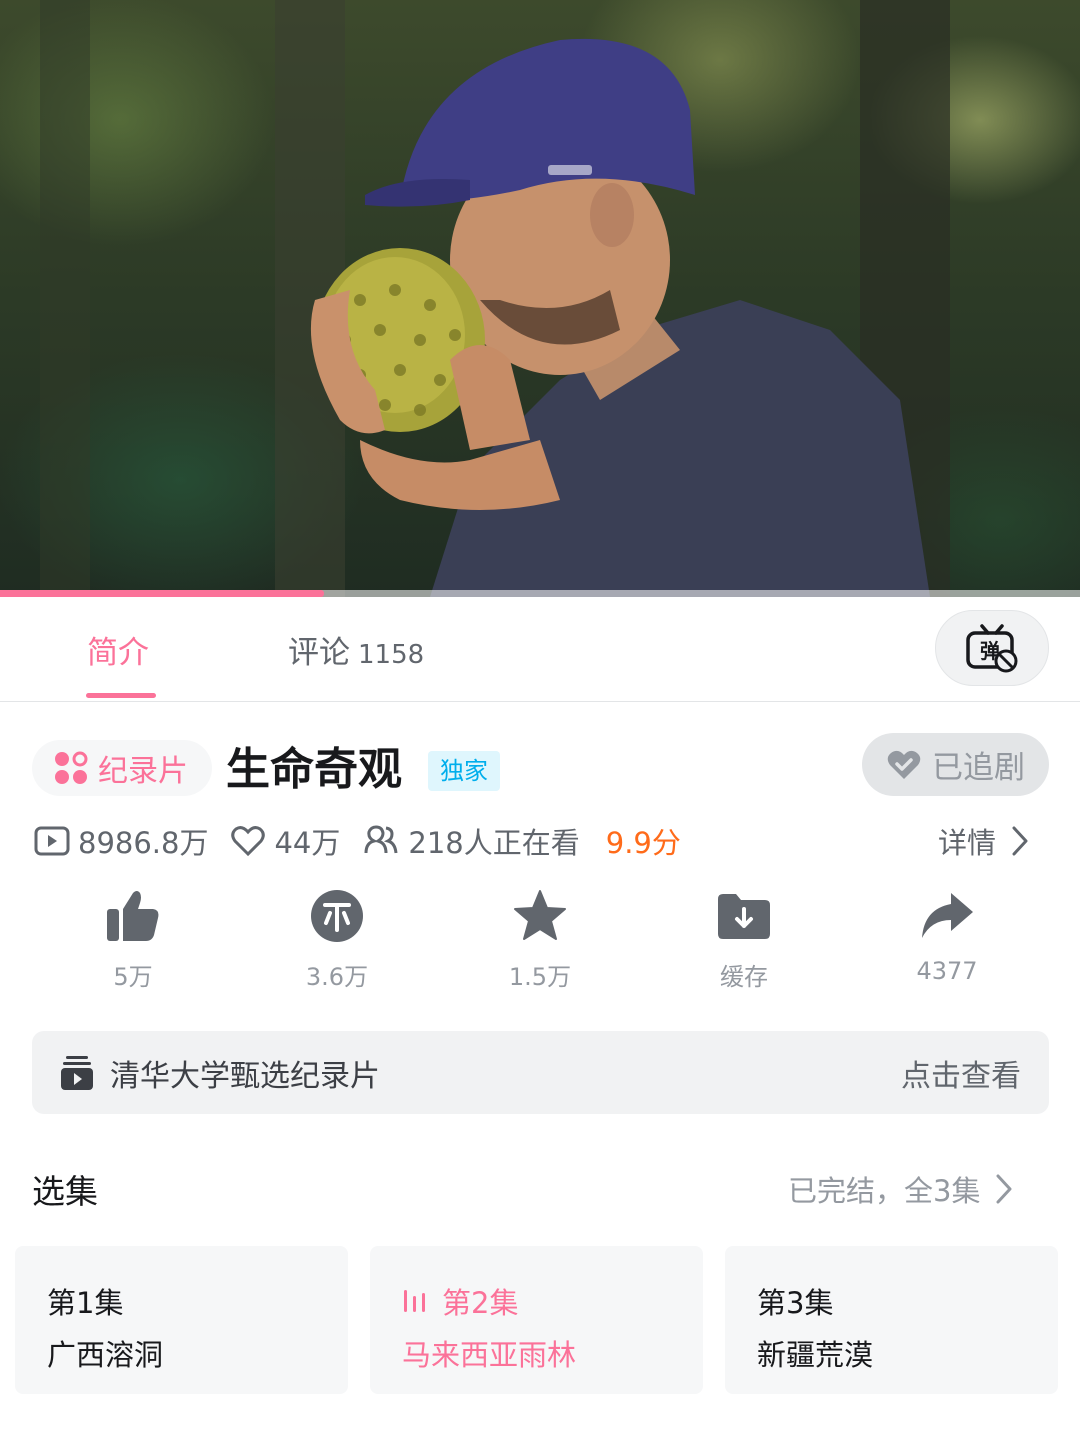  I want to click on star-icon, so click(540, 915).